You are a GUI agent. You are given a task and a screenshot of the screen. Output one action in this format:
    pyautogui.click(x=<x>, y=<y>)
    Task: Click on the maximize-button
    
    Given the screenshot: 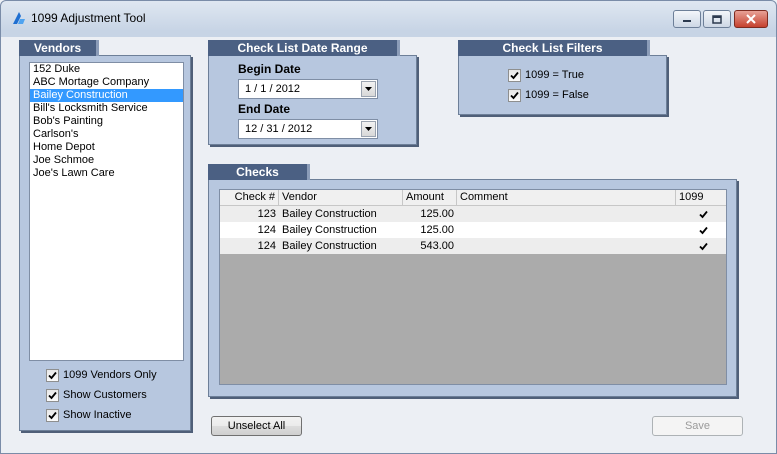 What is the action you would take?
    pyautogui.click(x=717, y=19)
    